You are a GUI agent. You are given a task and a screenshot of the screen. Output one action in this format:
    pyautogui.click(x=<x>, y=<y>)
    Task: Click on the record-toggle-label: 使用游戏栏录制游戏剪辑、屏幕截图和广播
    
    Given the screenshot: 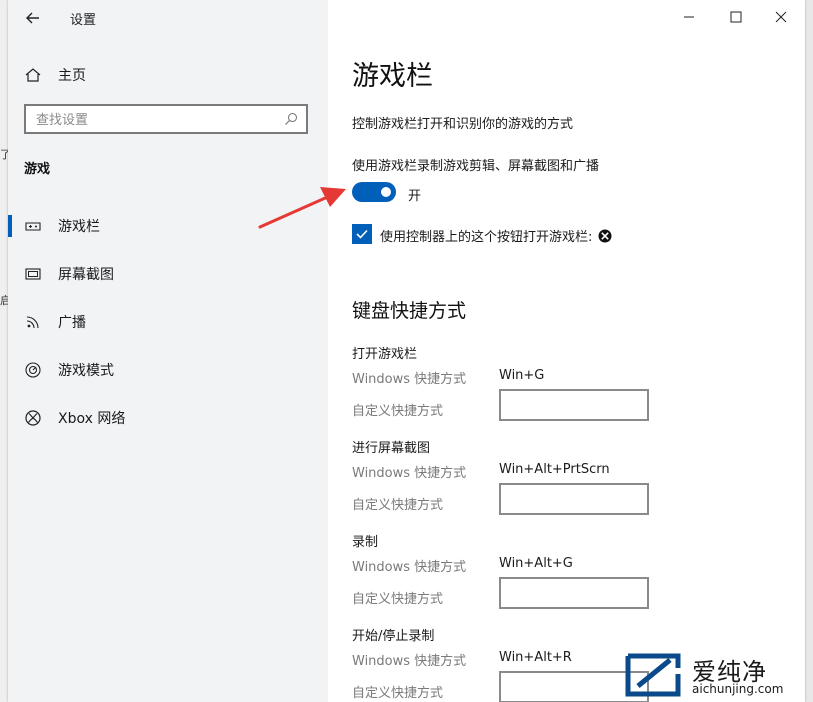 What is the action you would take?
    pyautogui.click(x=476, y=166)
    